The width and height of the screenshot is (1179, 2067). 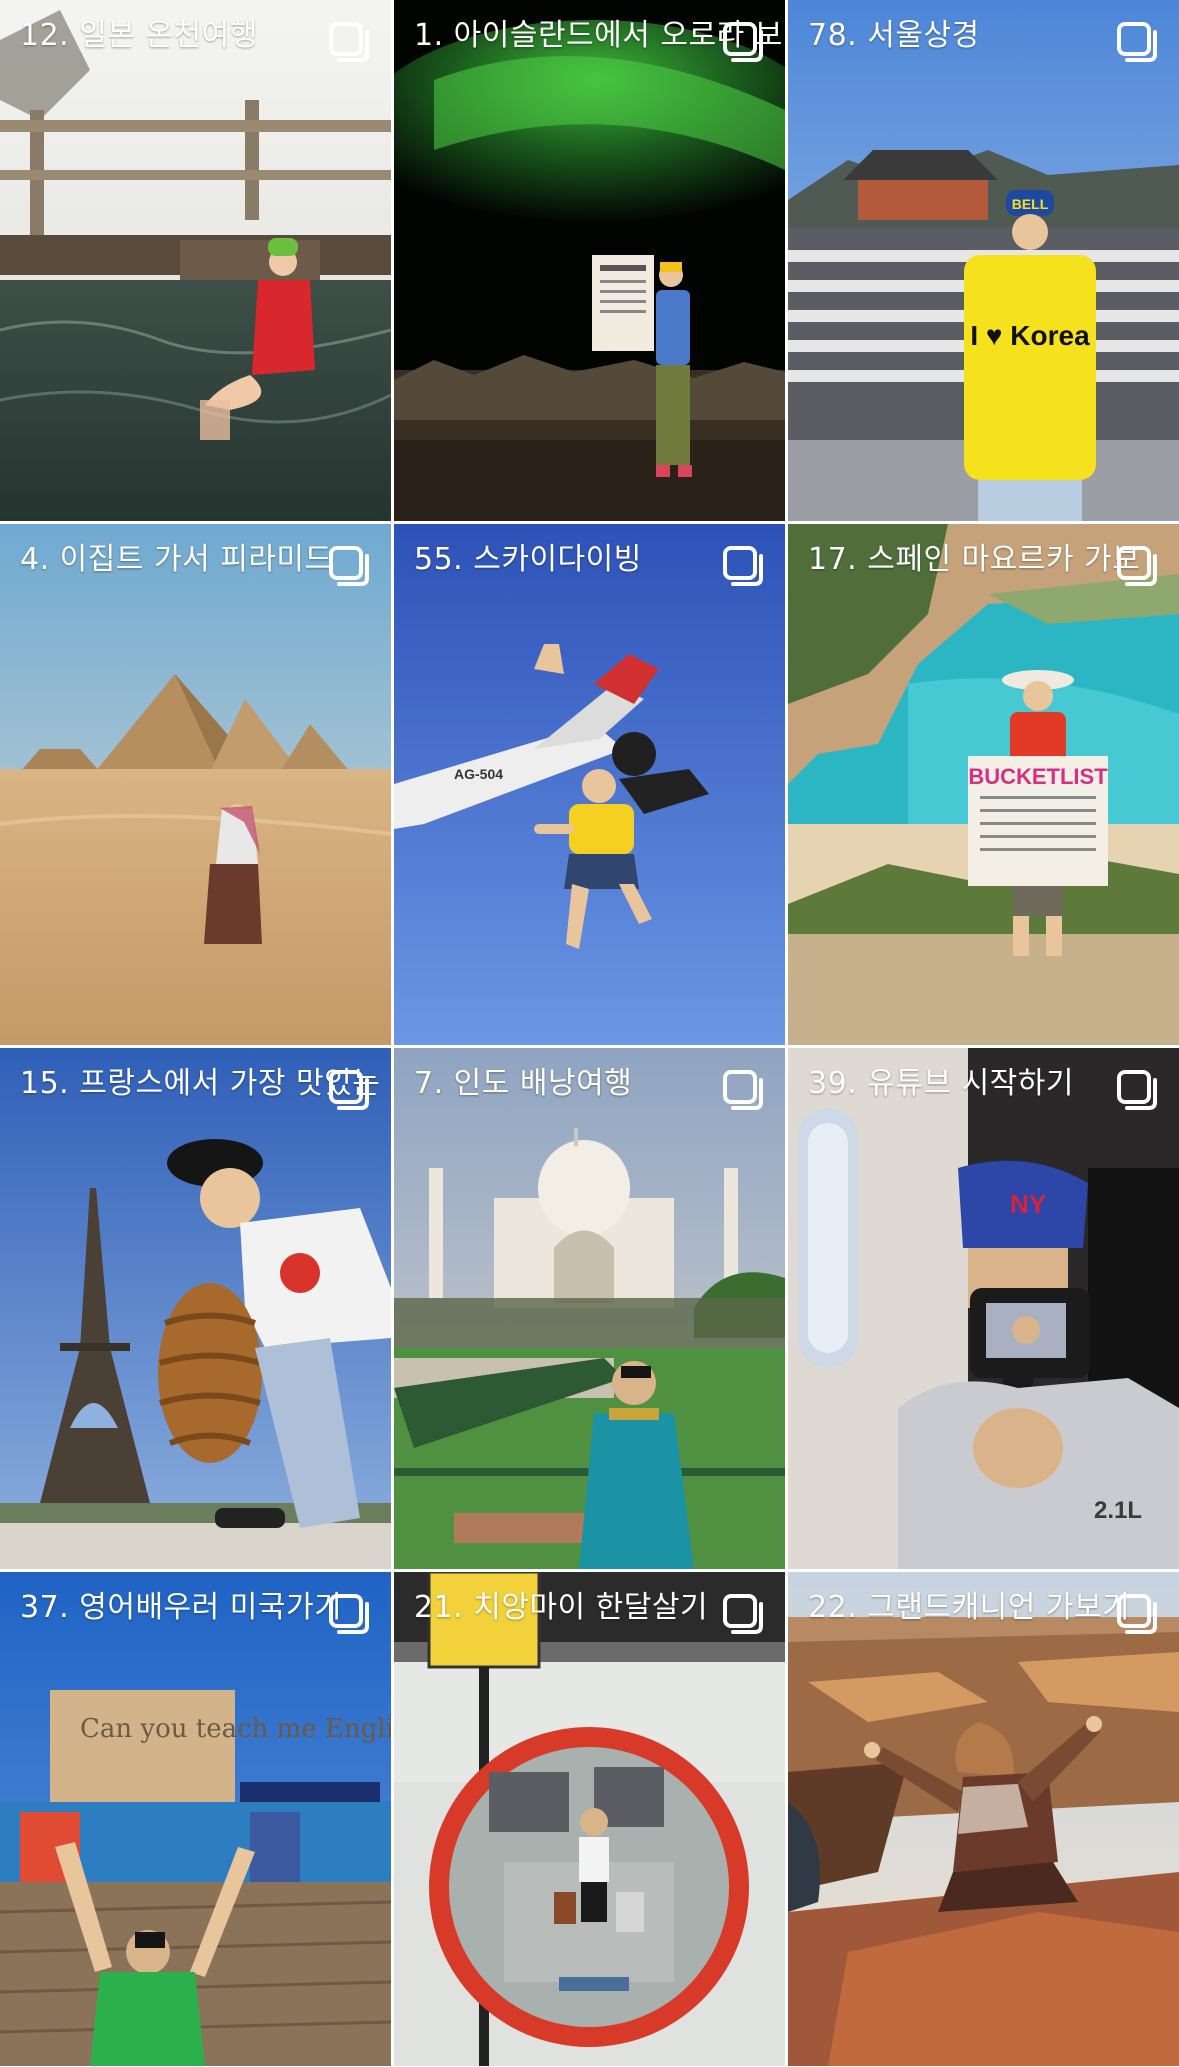 What do you see at coordinates (1030, 335) in the screenshot?
I see `shirt-text: I ♥ Korea` at bounding box center [1030, 335].